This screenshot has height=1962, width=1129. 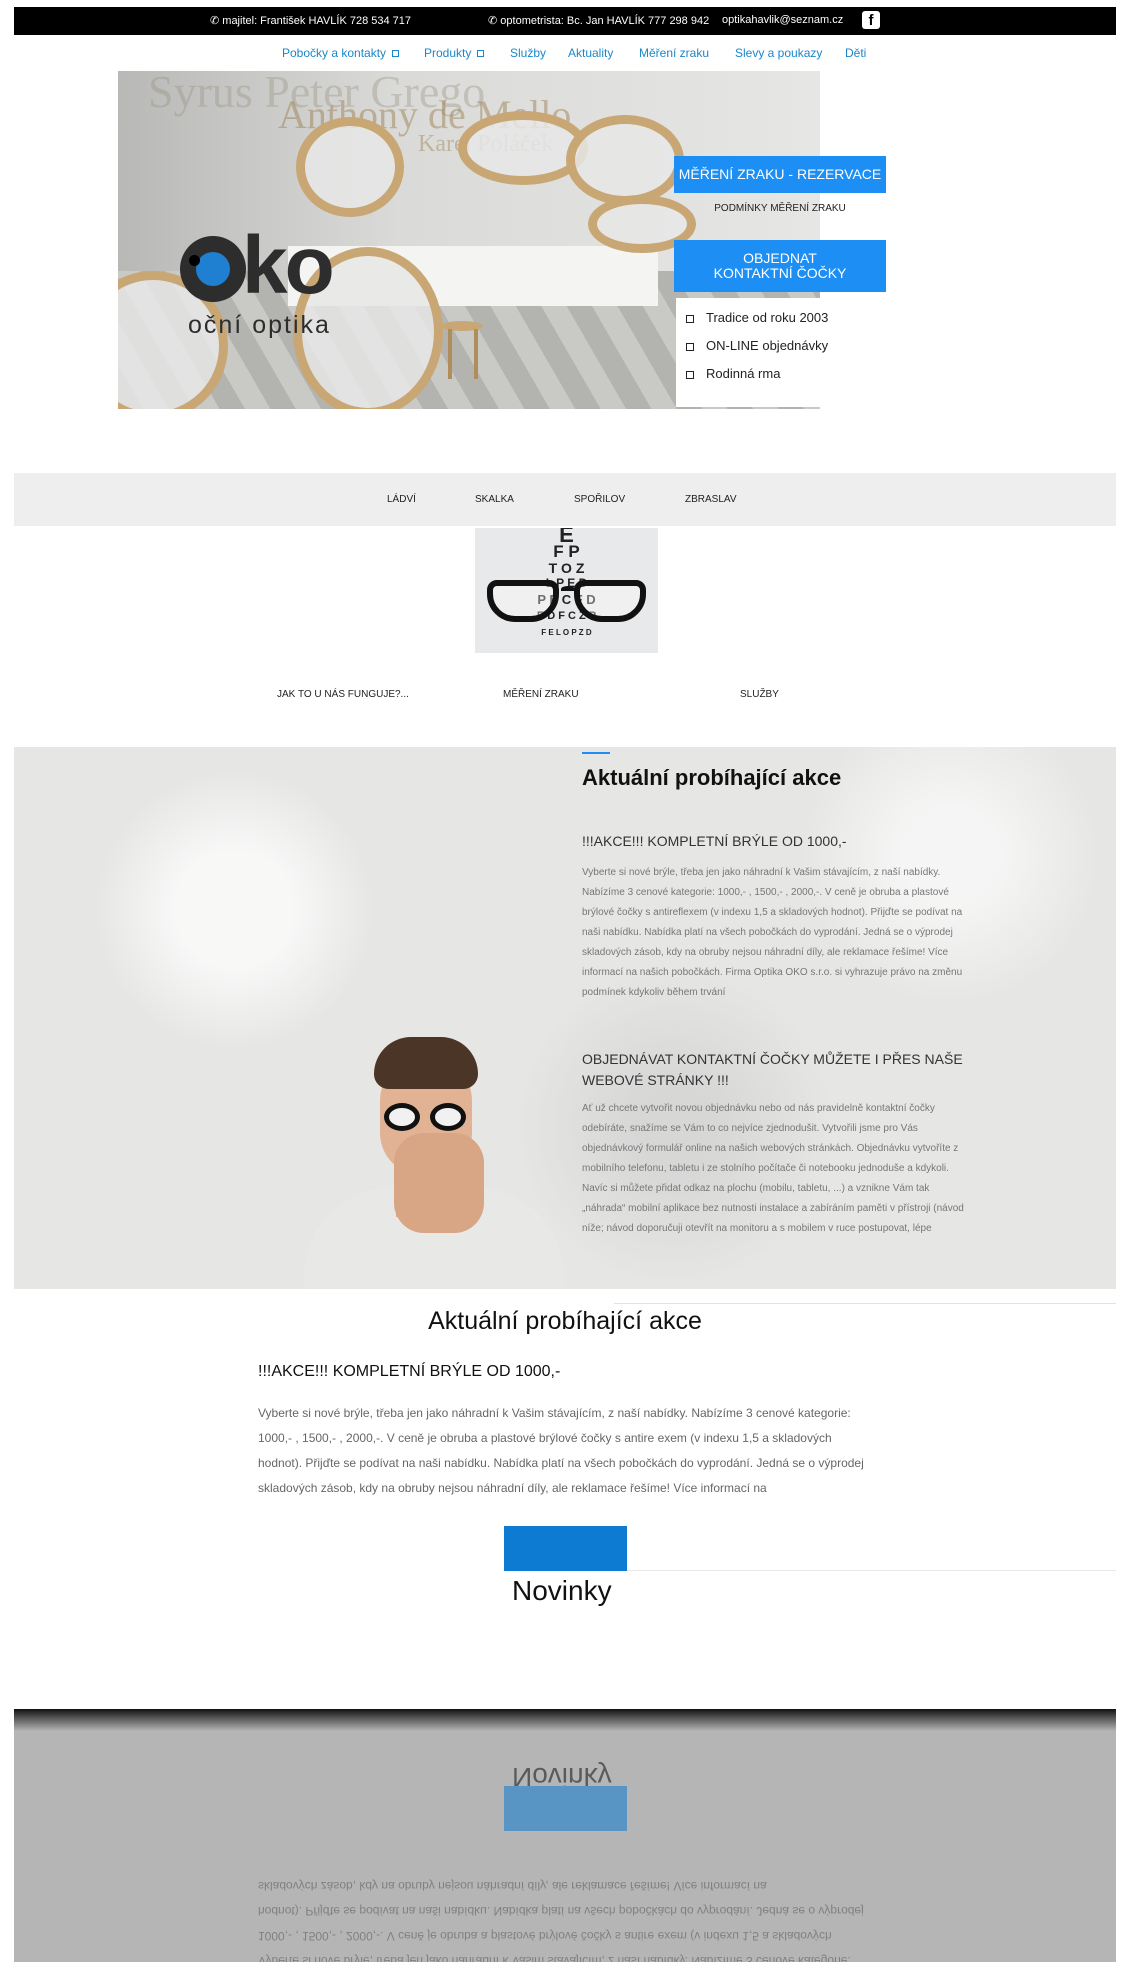 What do you see at coordinates (733, 373) in the screenshot?
I see `benefit-item: Rodinná rma` at bounding box center [733, 373].